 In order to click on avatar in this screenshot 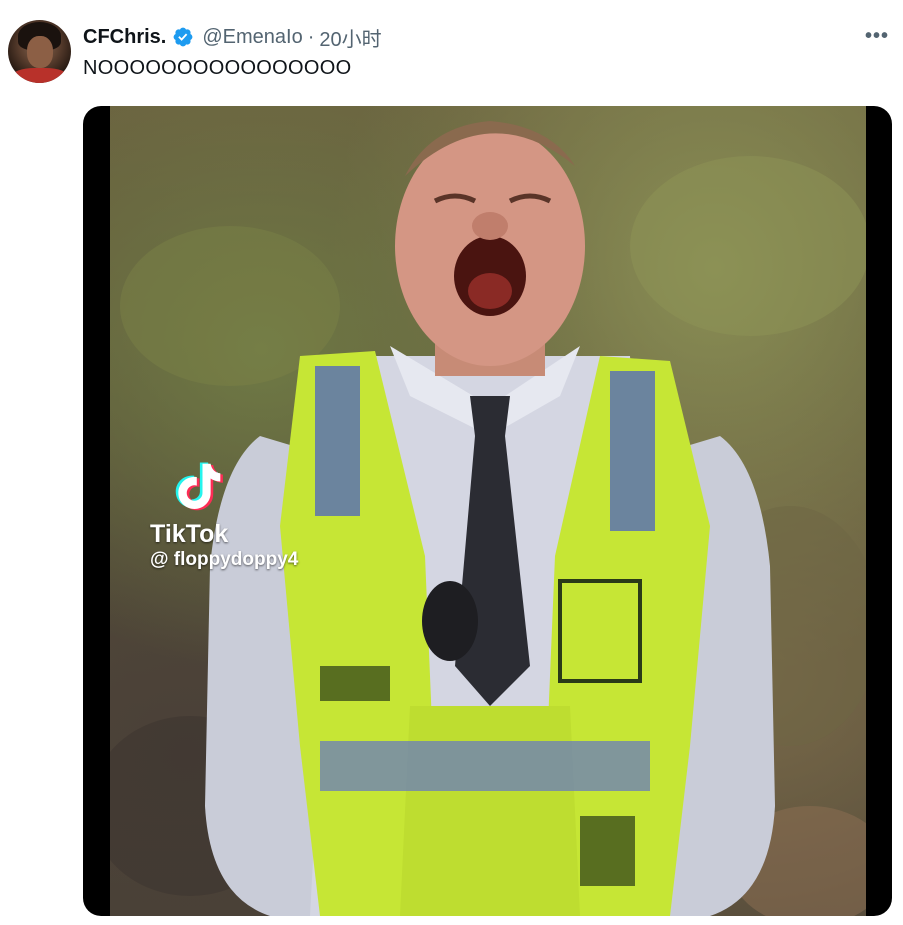, I will do `click(39, 51)`.